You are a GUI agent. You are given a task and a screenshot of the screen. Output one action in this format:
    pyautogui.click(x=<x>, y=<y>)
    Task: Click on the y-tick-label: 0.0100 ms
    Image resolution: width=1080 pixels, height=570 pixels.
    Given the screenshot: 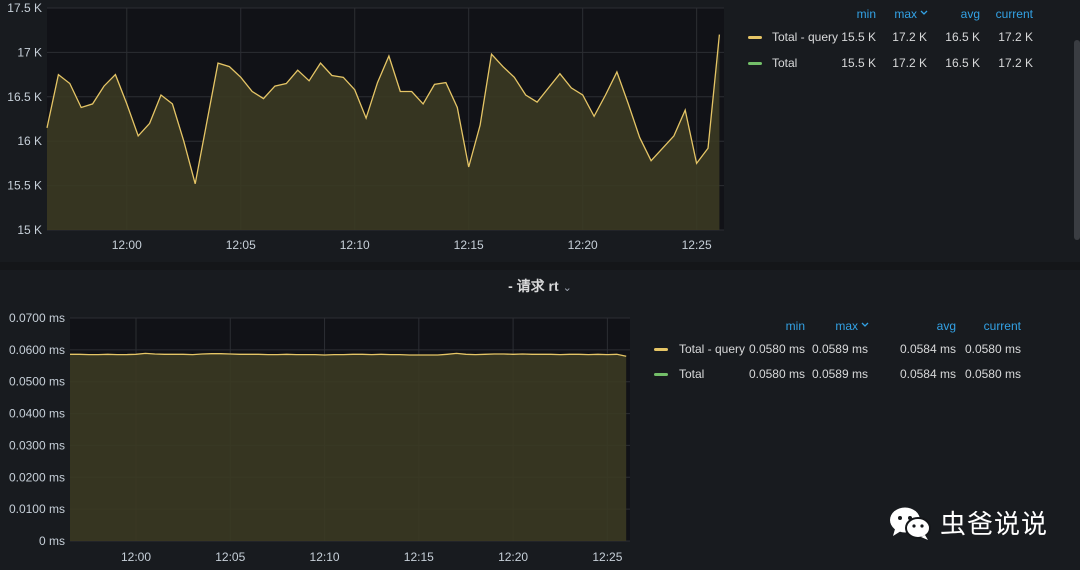 What is the action you would take?
    pyautogui.click(x=37, y=509)
    